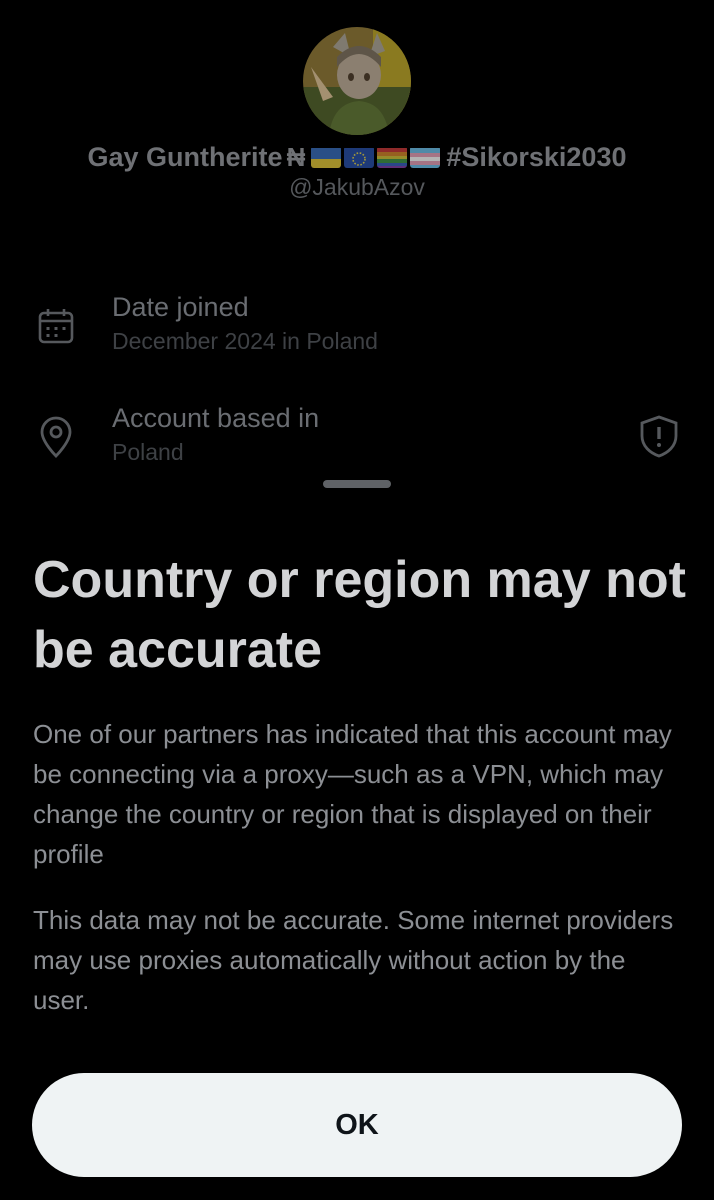  What do you see at coordinates (357, 484) in the screenshot?
I see `sheet-drag-handle` at bounding box center [357, 484].